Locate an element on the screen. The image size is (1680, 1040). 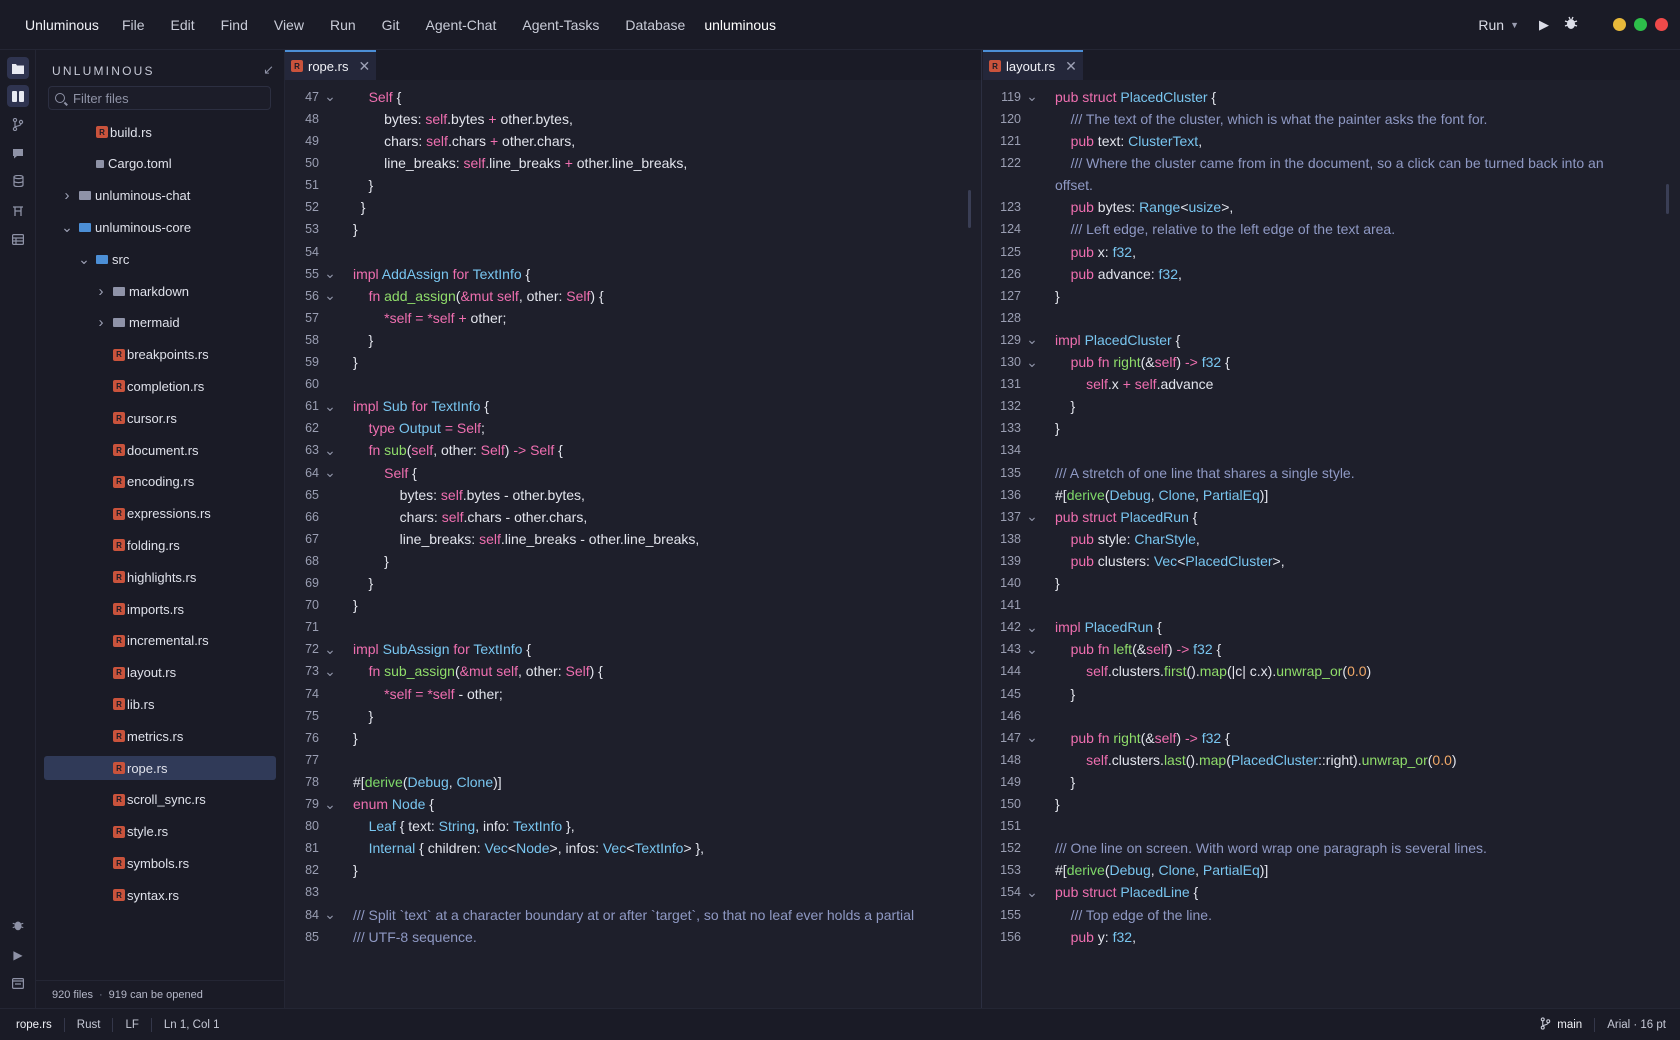
status-cursor-position: Ln 1, Col 1 is located at coordinates (192, 1025).